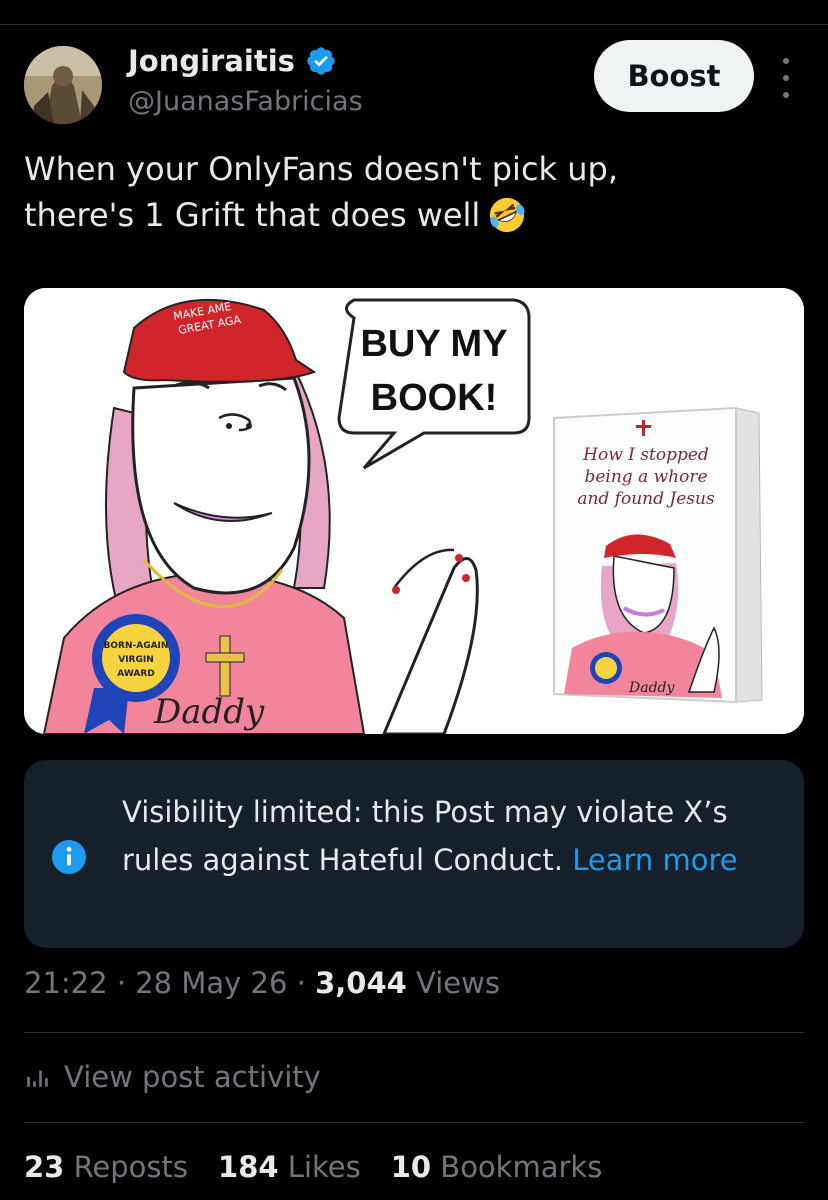 The image size is (828, 1200). I want to click on author-avatar, so click(63, 85).